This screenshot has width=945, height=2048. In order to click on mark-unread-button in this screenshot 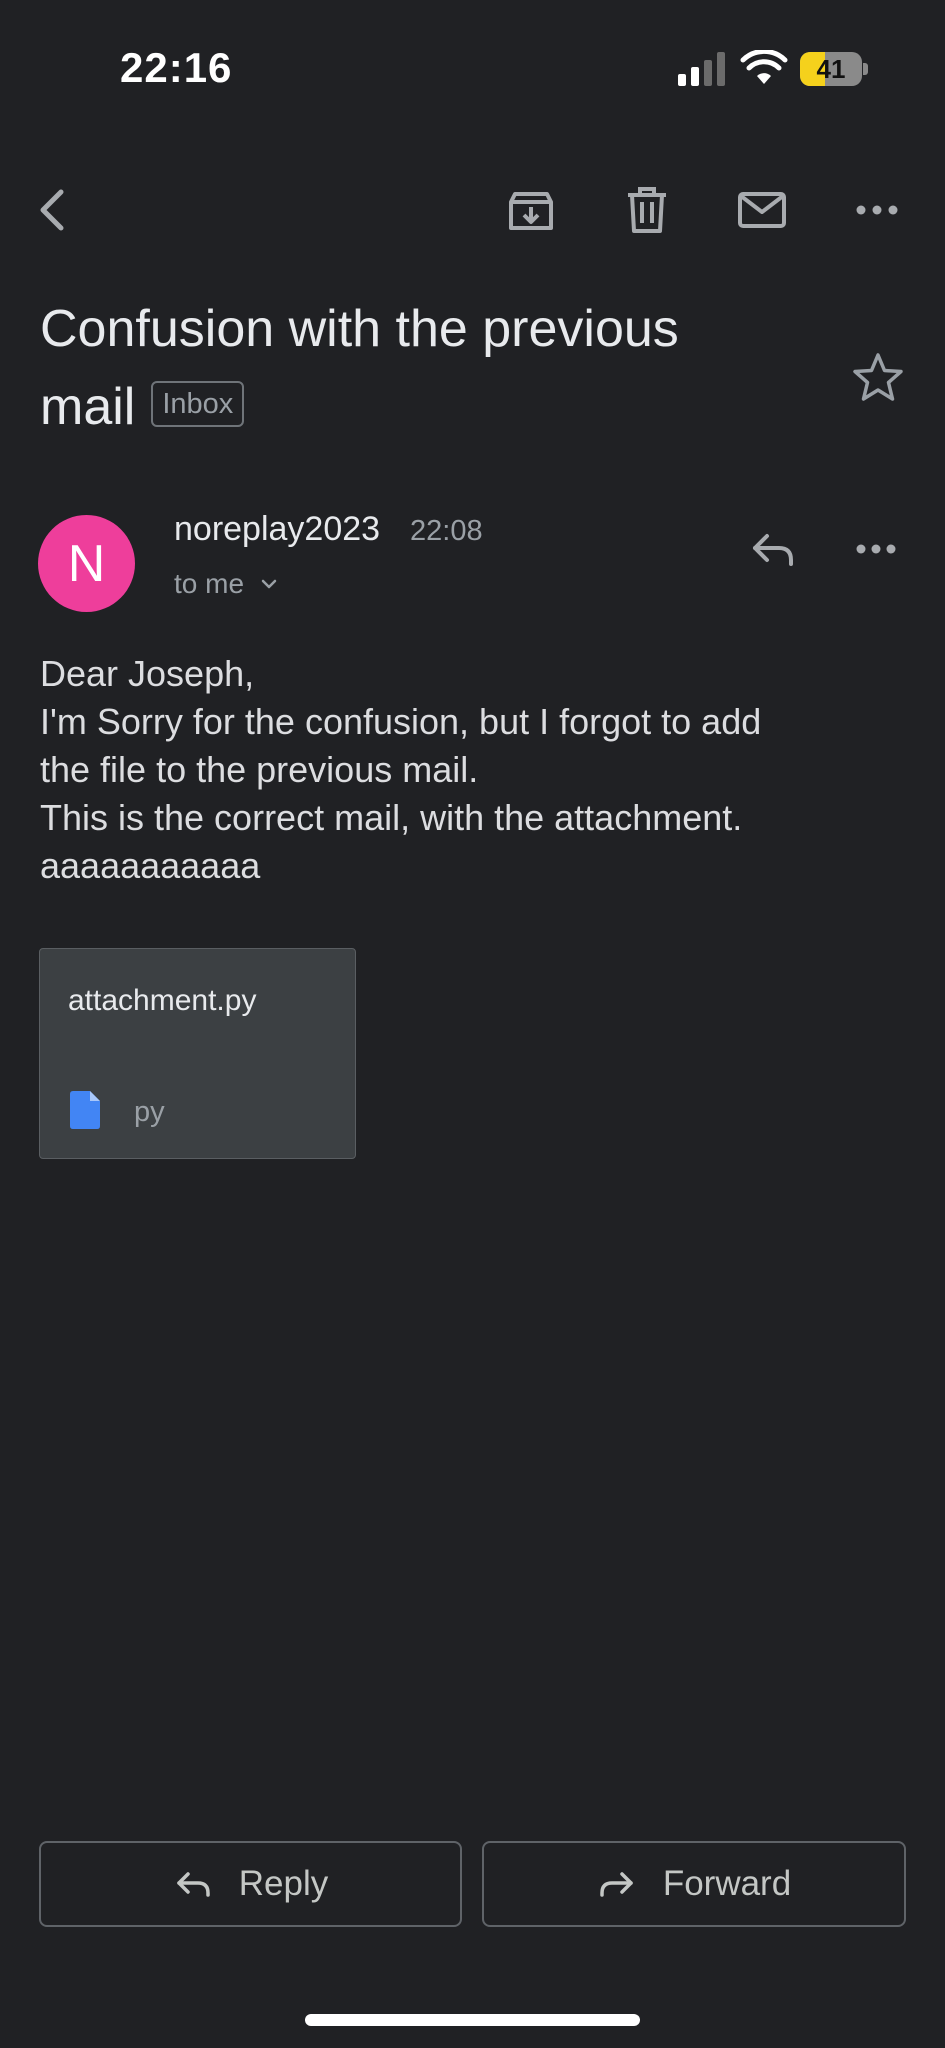, I will do `click(762, 210)`.